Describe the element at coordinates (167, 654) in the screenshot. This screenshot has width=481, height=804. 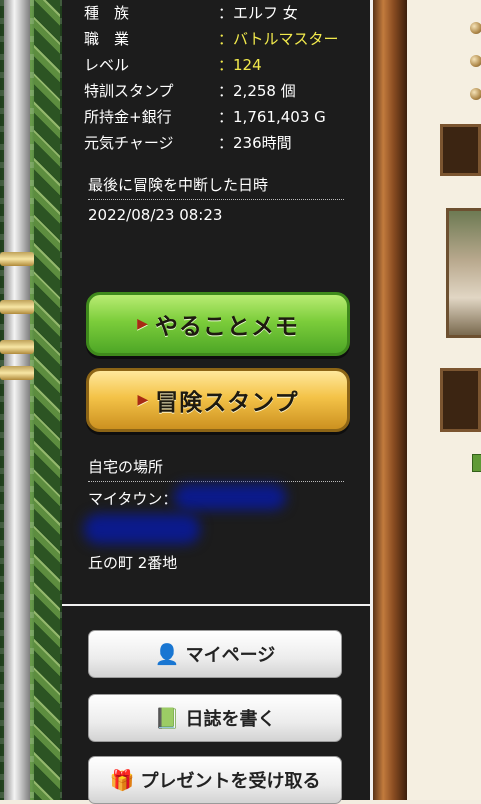
I see `person-icon: 👤` at that location.